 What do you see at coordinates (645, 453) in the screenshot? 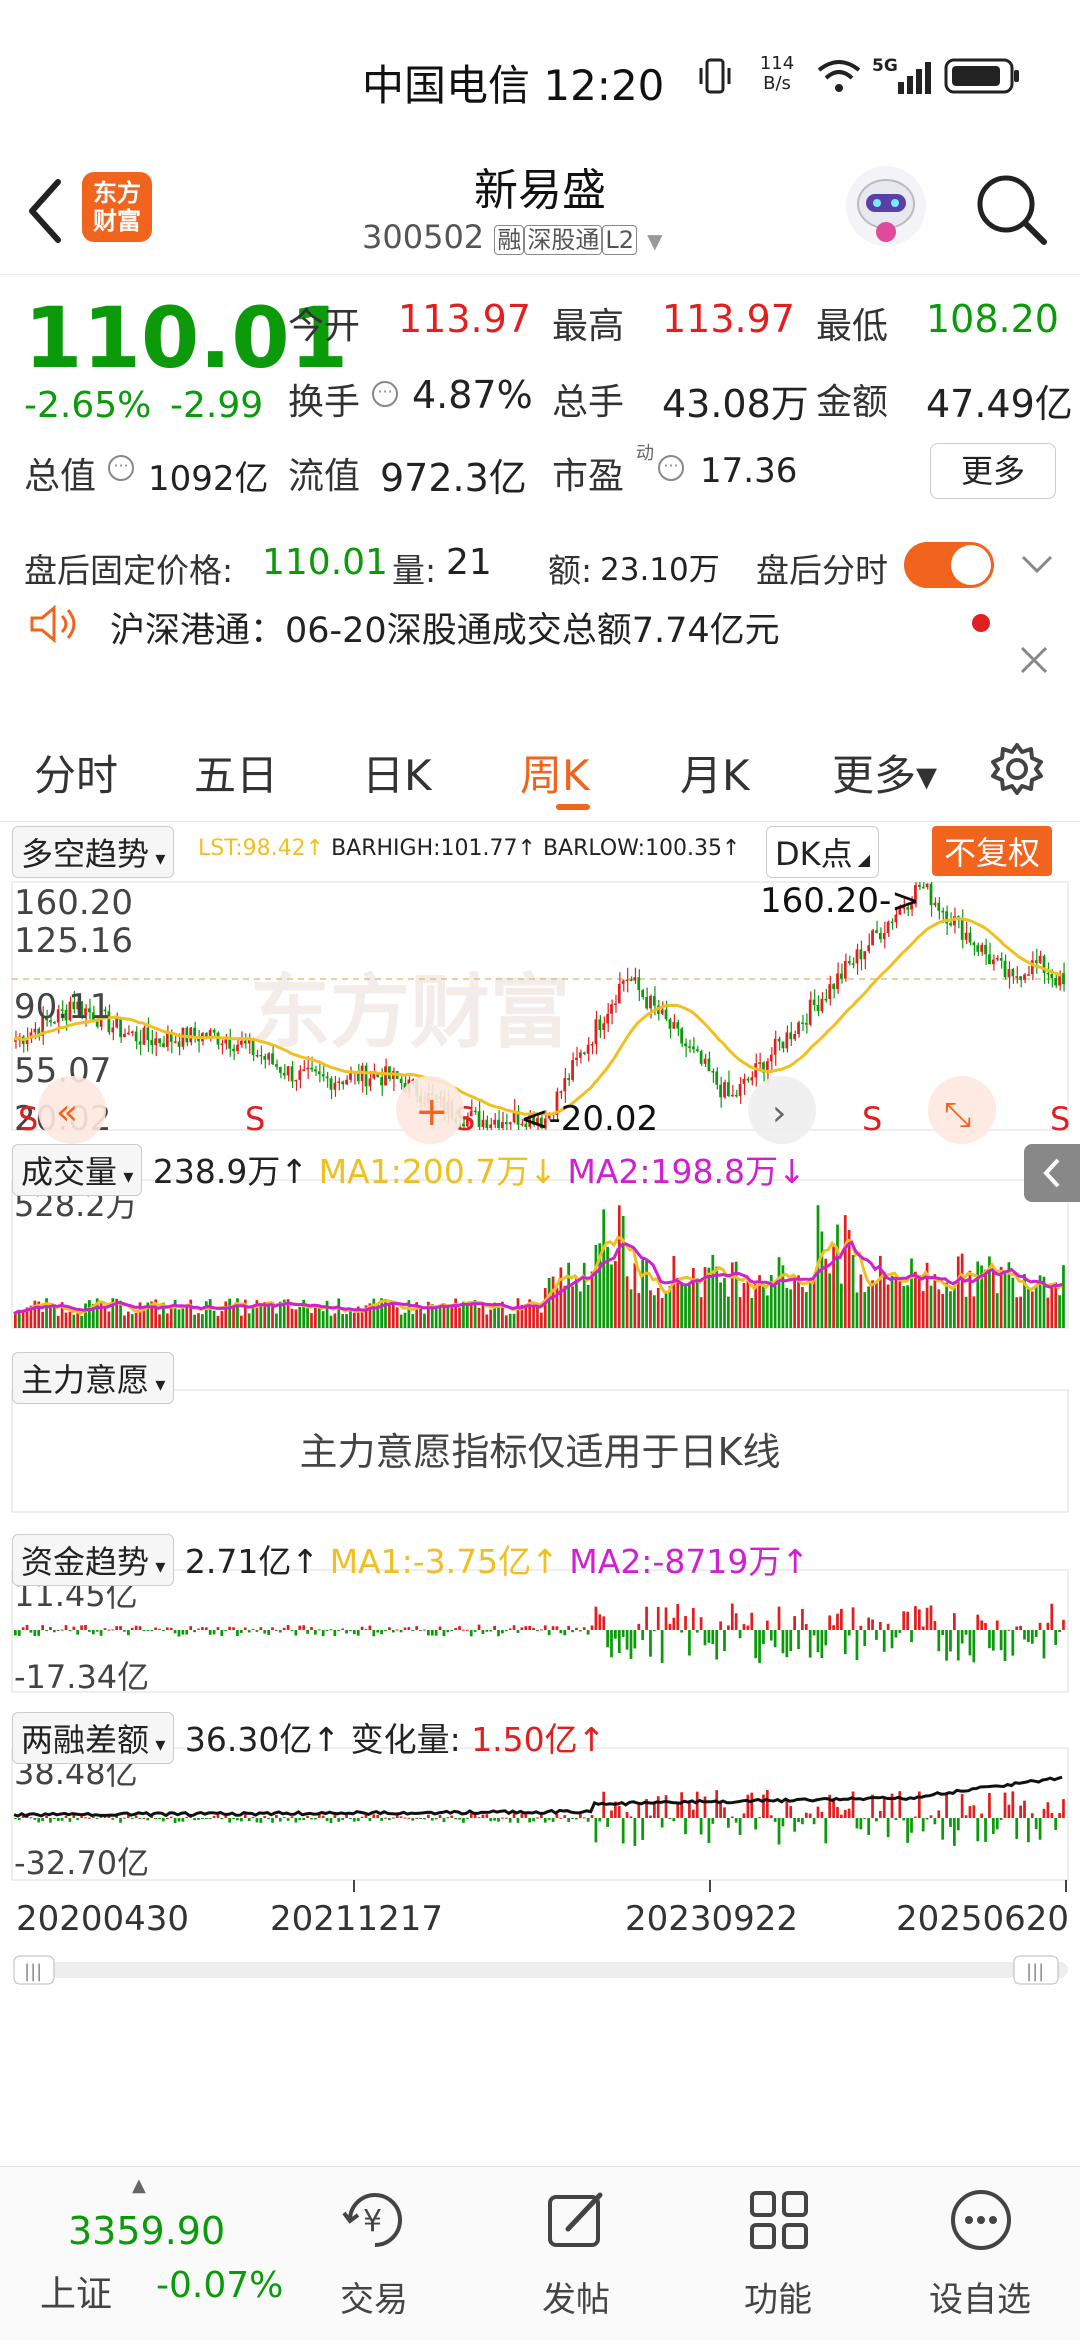
I see `pe-sup: 动` at bounding box center [645, 453].